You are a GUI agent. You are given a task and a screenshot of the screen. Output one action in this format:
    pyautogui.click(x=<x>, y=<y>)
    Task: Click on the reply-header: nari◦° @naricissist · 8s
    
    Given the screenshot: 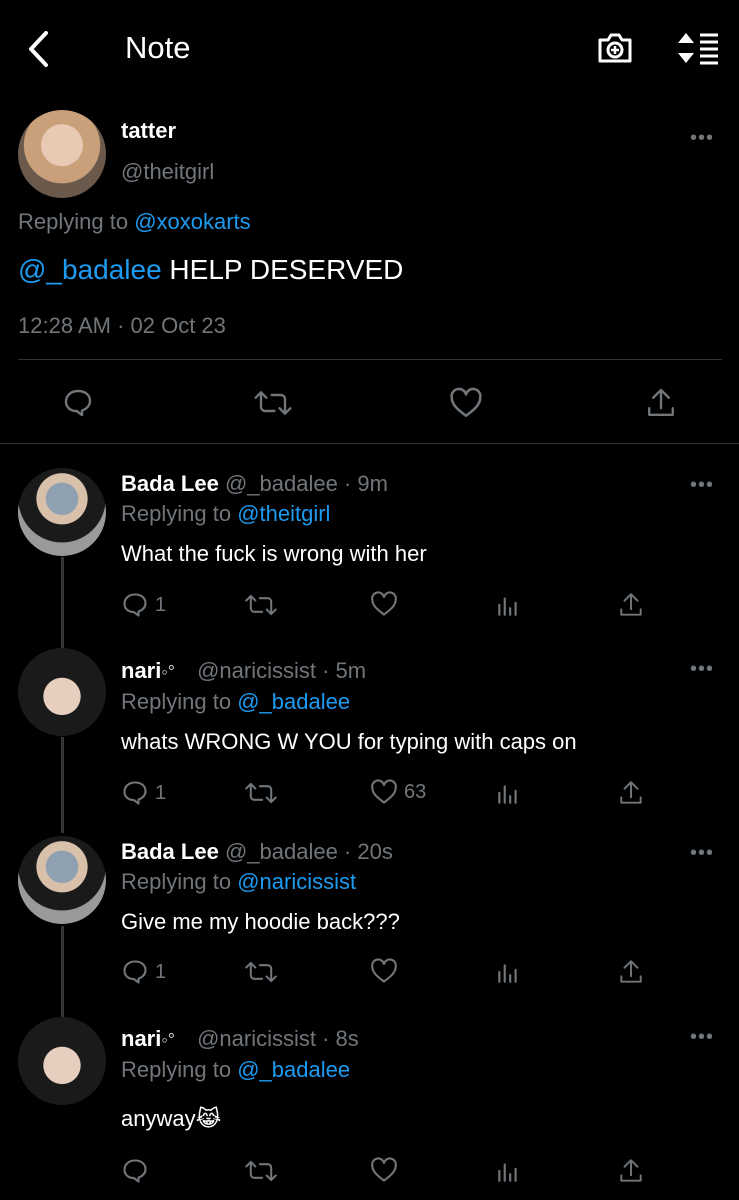 What is the action you would take?
    pyautogui.click(x=240, y=1039)
    